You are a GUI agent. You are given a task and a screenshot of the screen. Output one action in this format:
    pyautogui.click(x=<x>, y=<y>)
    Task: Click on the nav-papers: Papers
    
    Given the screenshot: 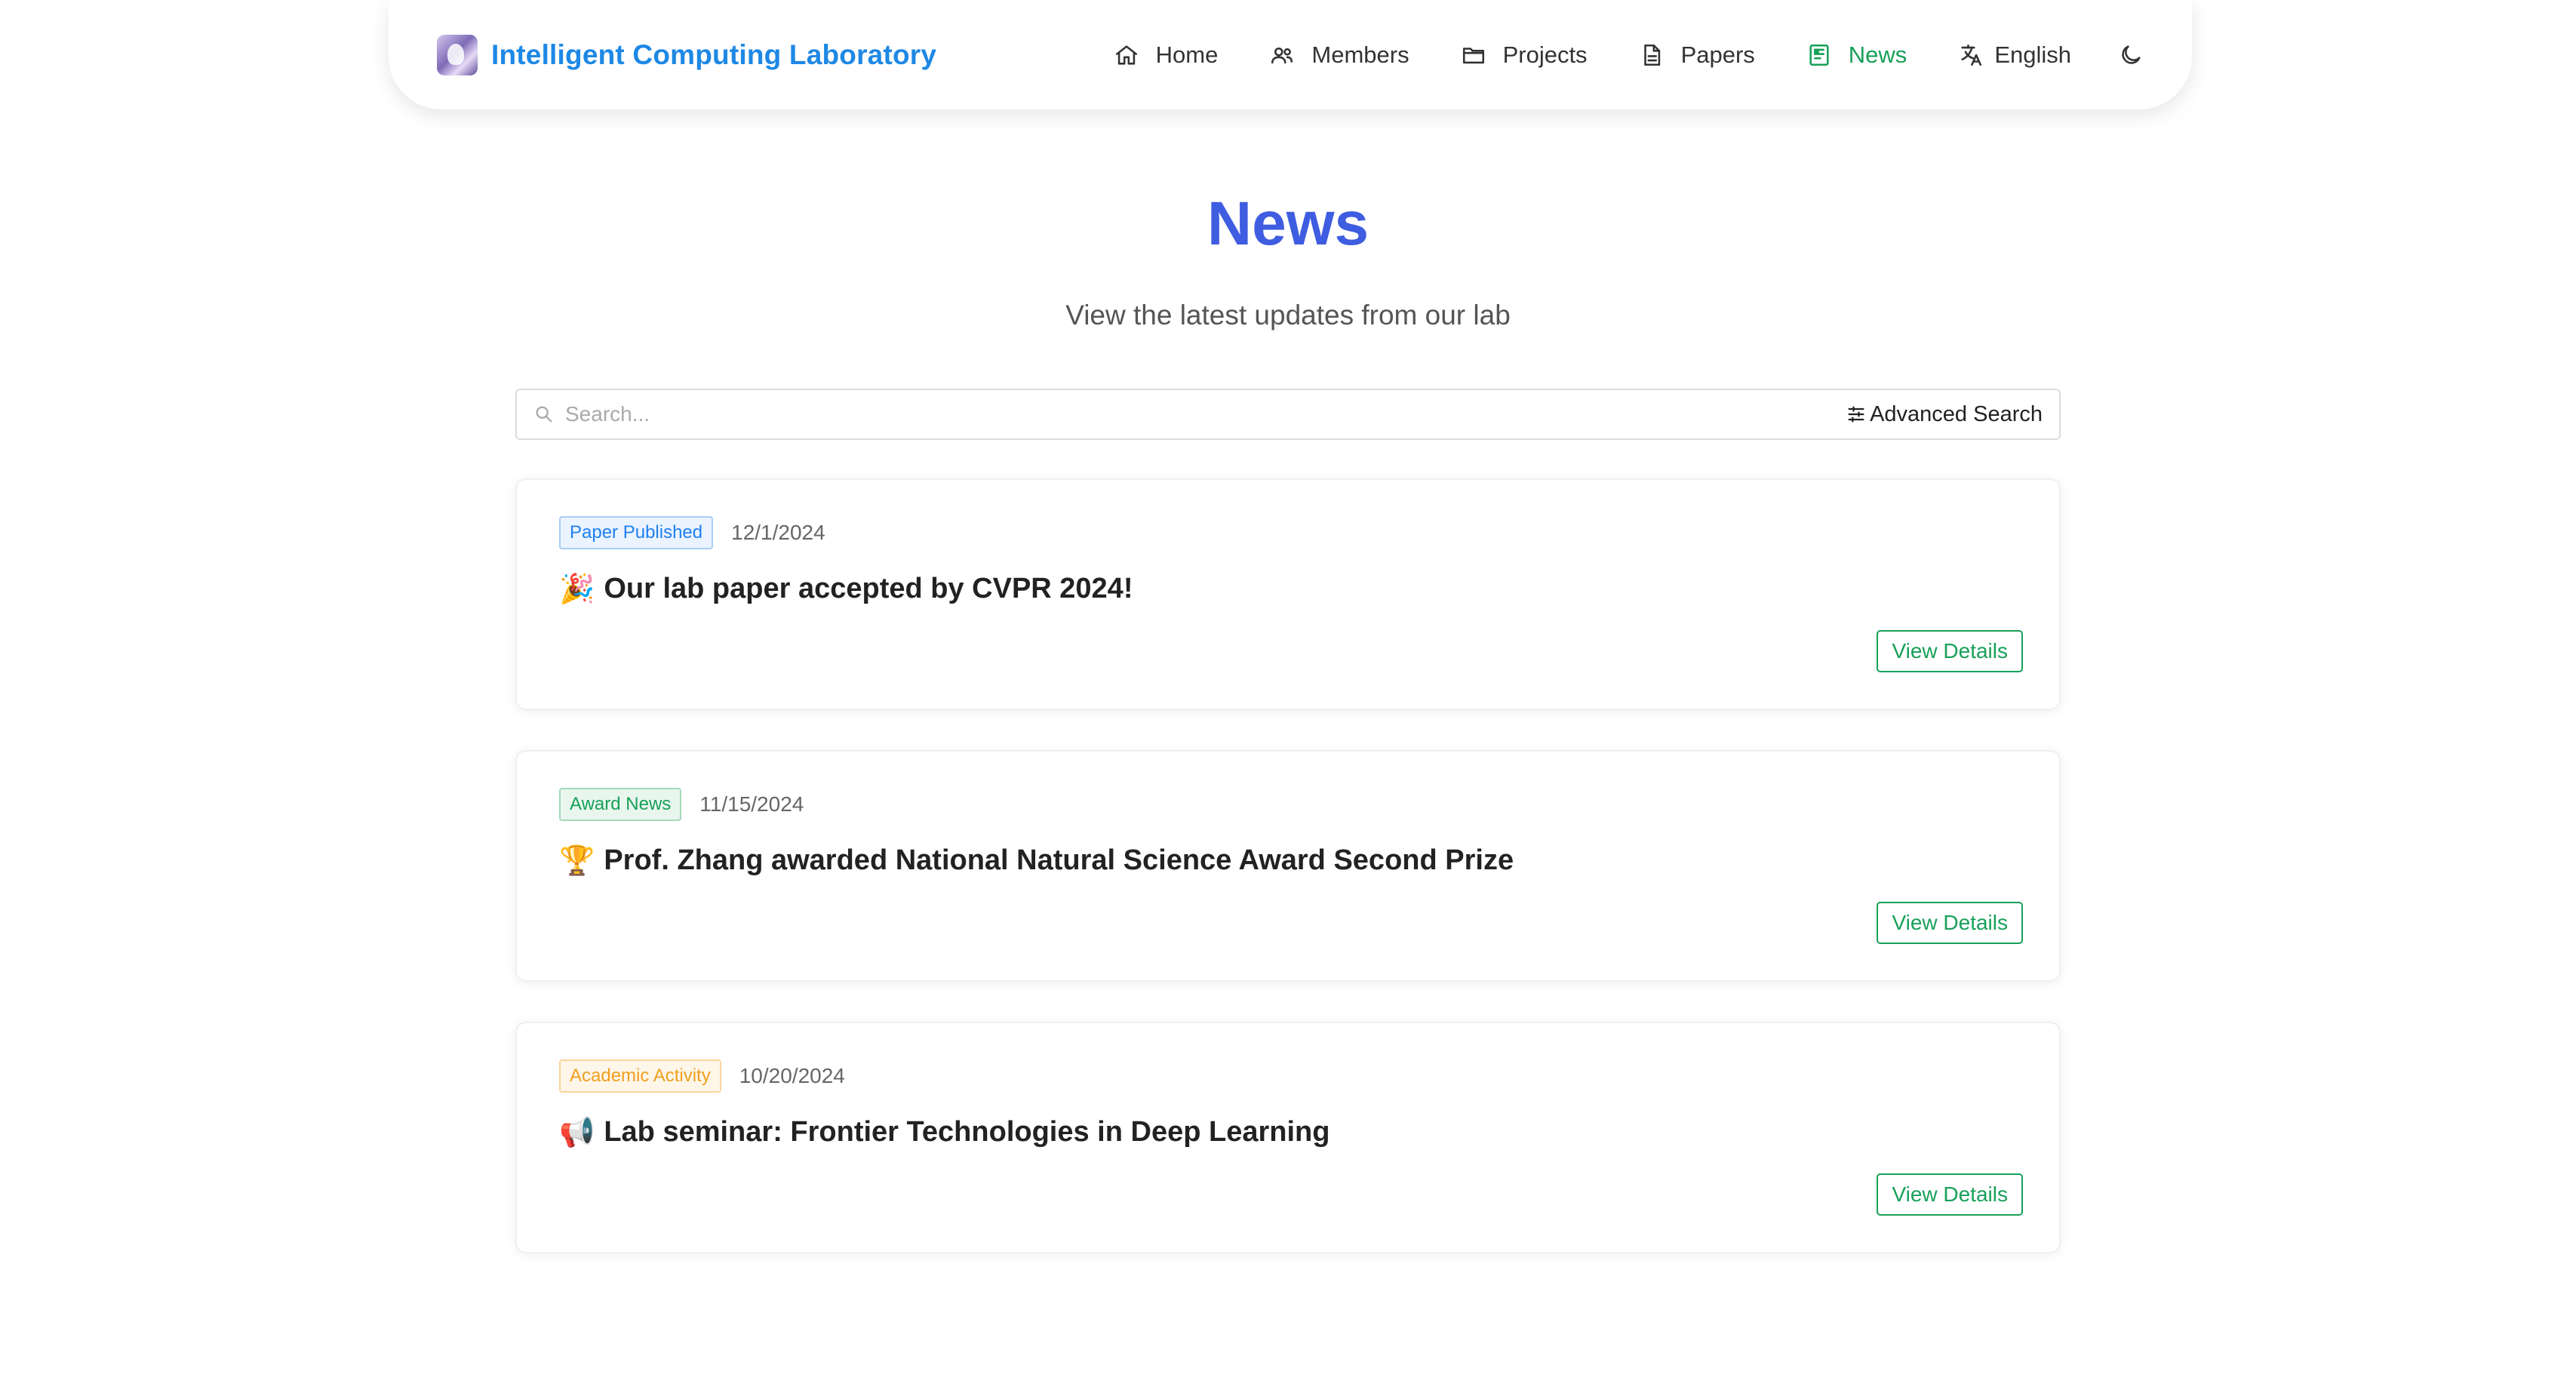 What is the action you would take?
    pyautogui.click(x=1697, y=55)
    